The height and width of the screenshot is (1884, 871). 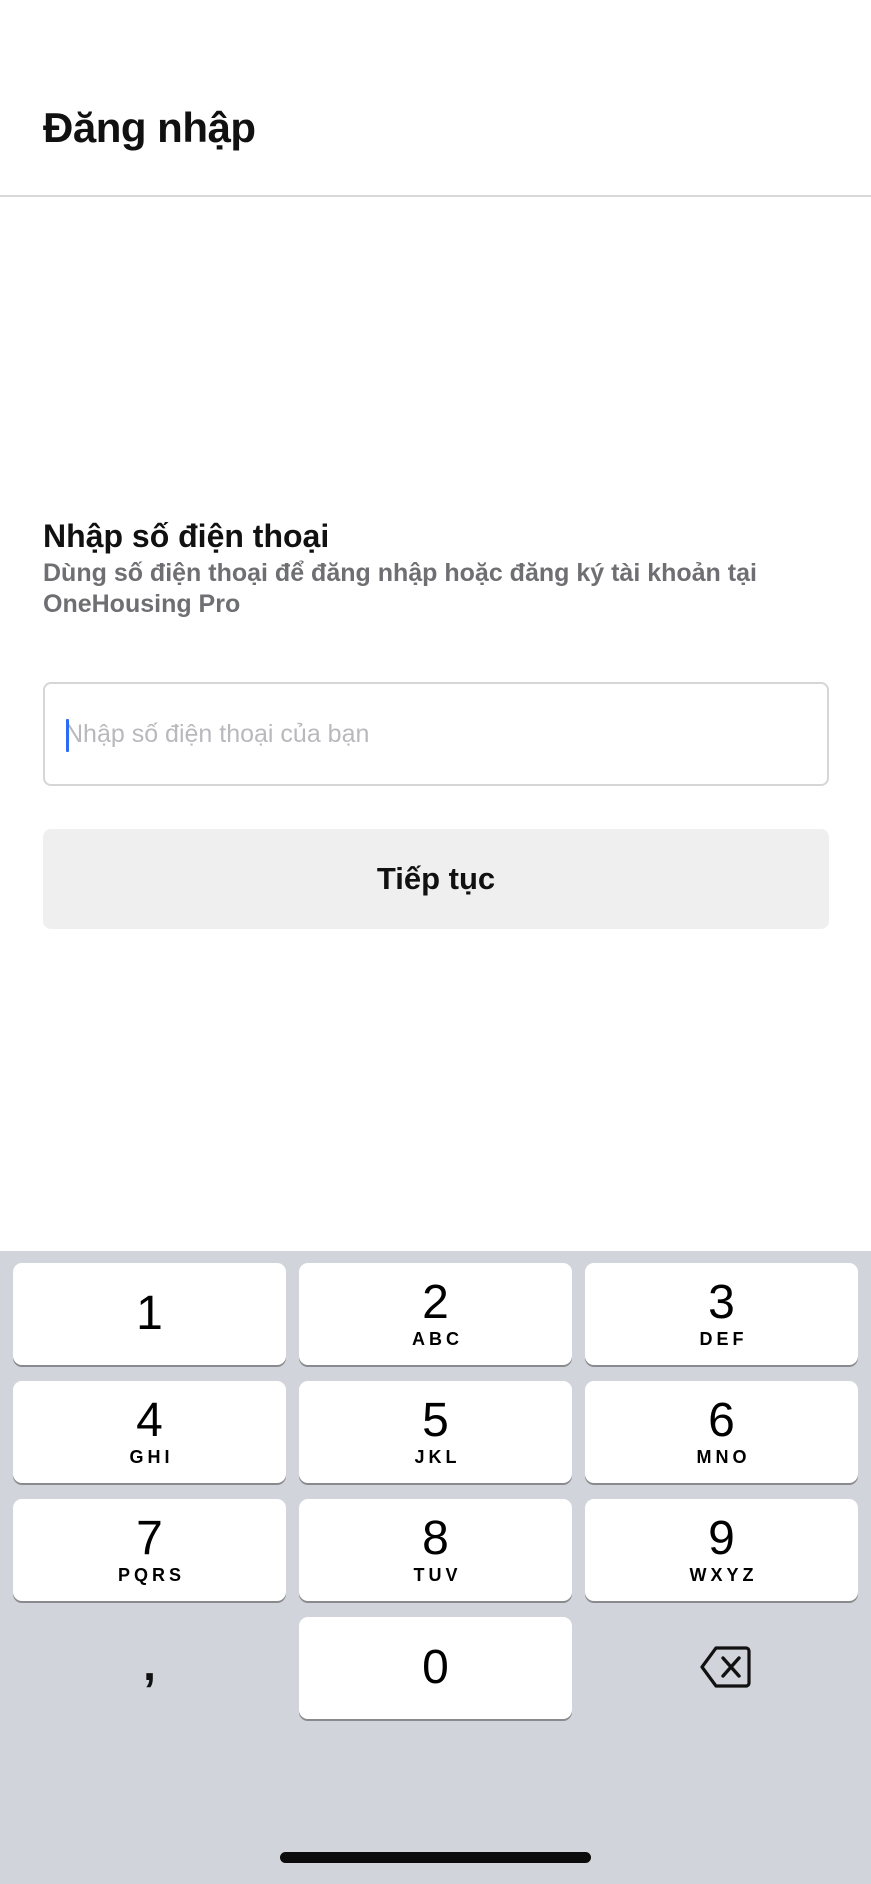 I want to click on key-7: 7 PQRS, so click(x=149, y=1550).